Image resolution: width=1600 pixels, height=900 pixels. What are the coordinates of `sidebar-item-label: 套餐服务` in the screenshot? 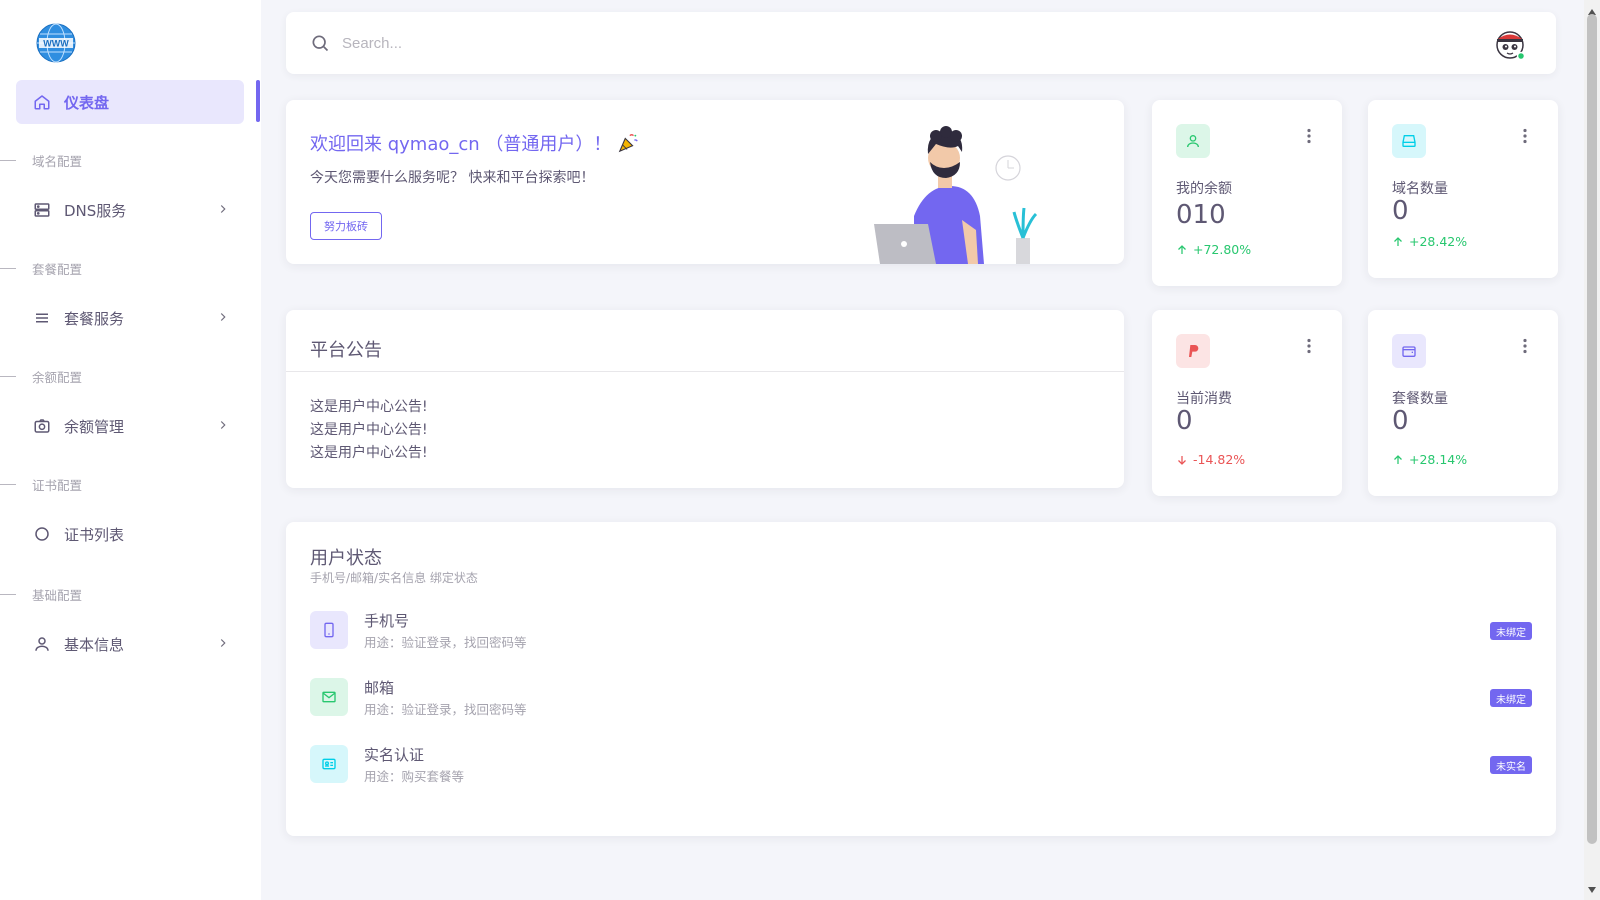 It's located at (94, 318).